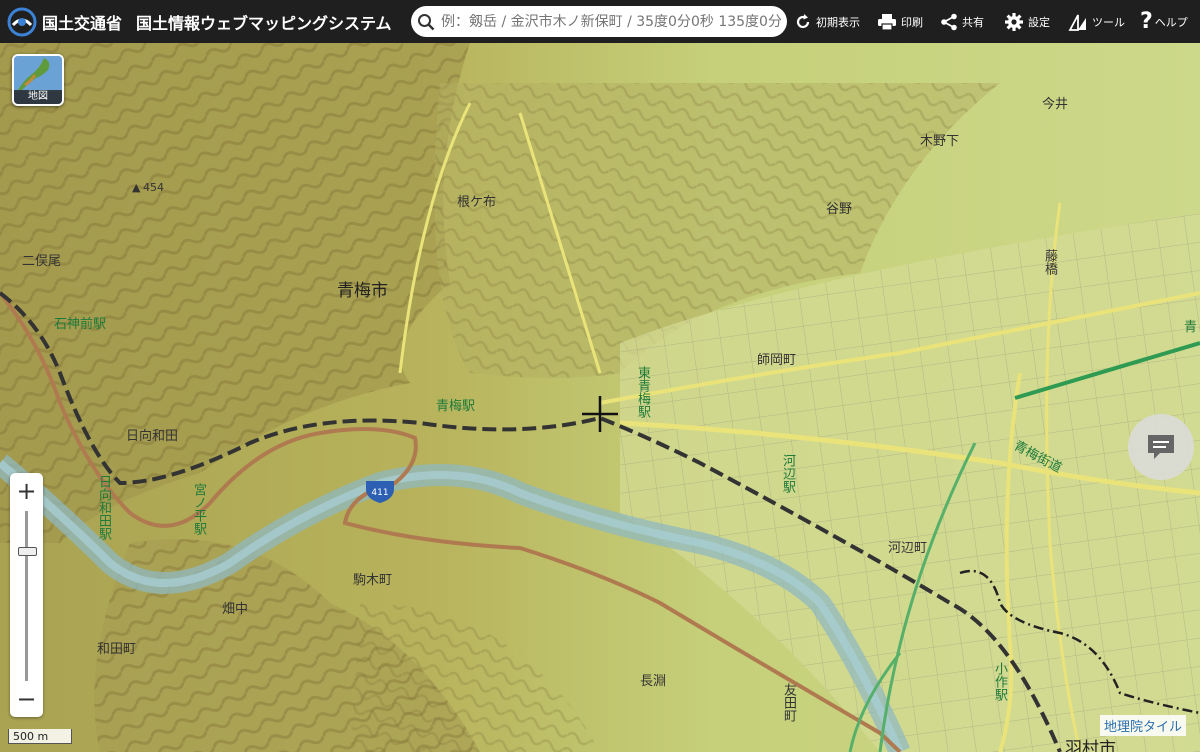 The width and height of the screenshot is (1200, 752). Describe the element at coordinates (42, 261) in the screenshot. I see `label-futamatao: 二俣尾` at that location.